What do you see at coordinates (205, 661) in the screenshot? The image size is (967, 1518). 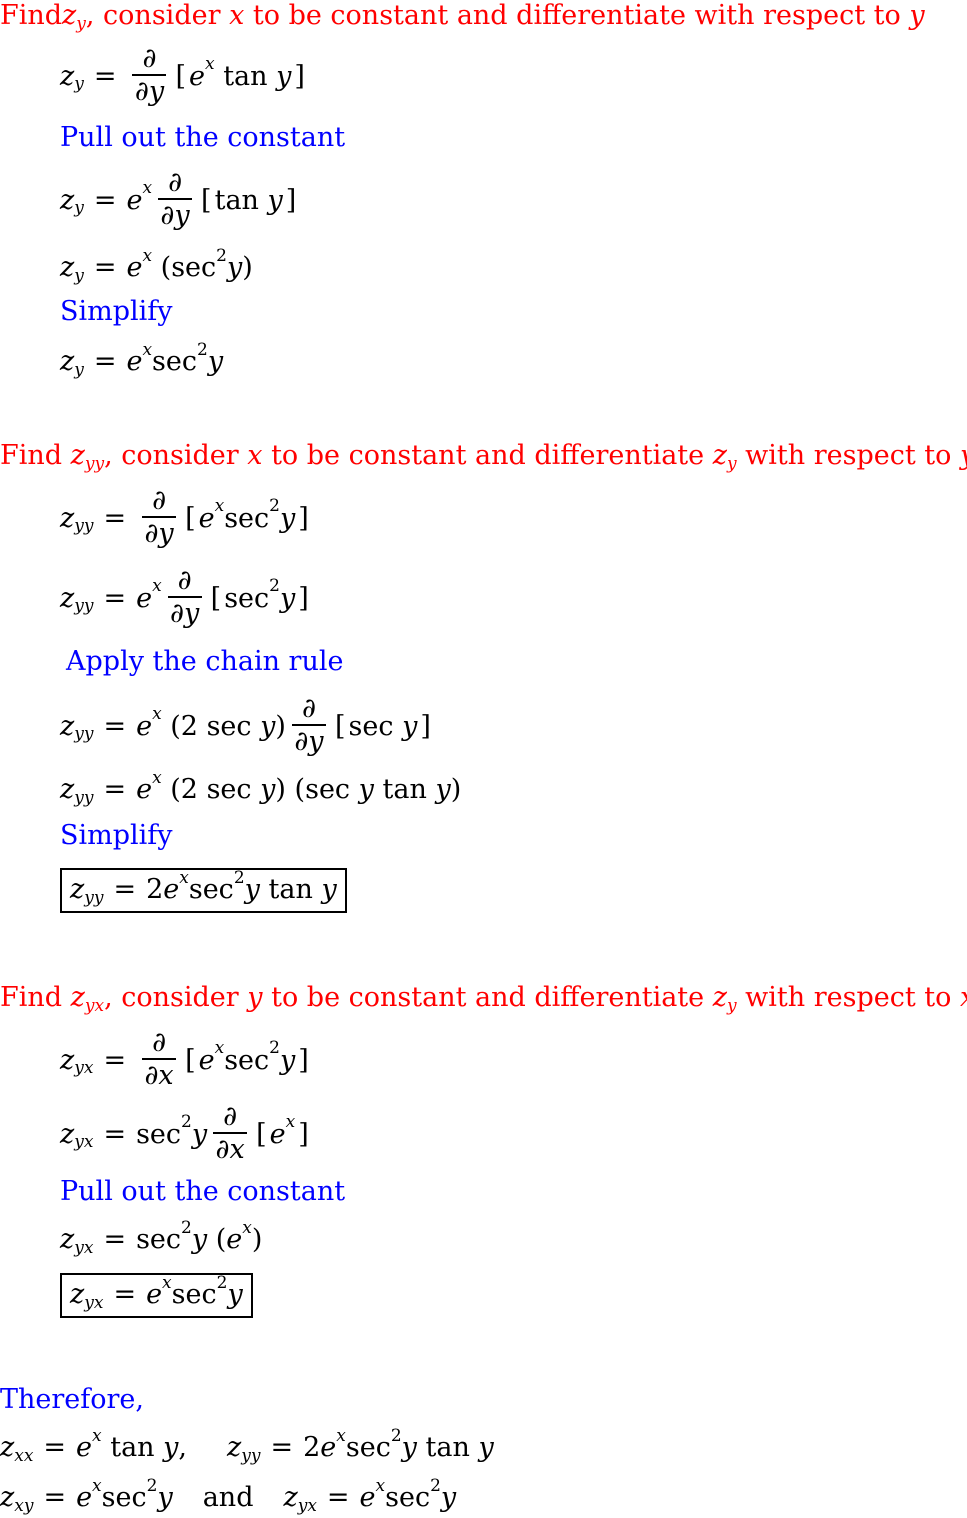 I see `s2-note-chain-rule: Apply the chain rule` at bounding box center [205, 661].